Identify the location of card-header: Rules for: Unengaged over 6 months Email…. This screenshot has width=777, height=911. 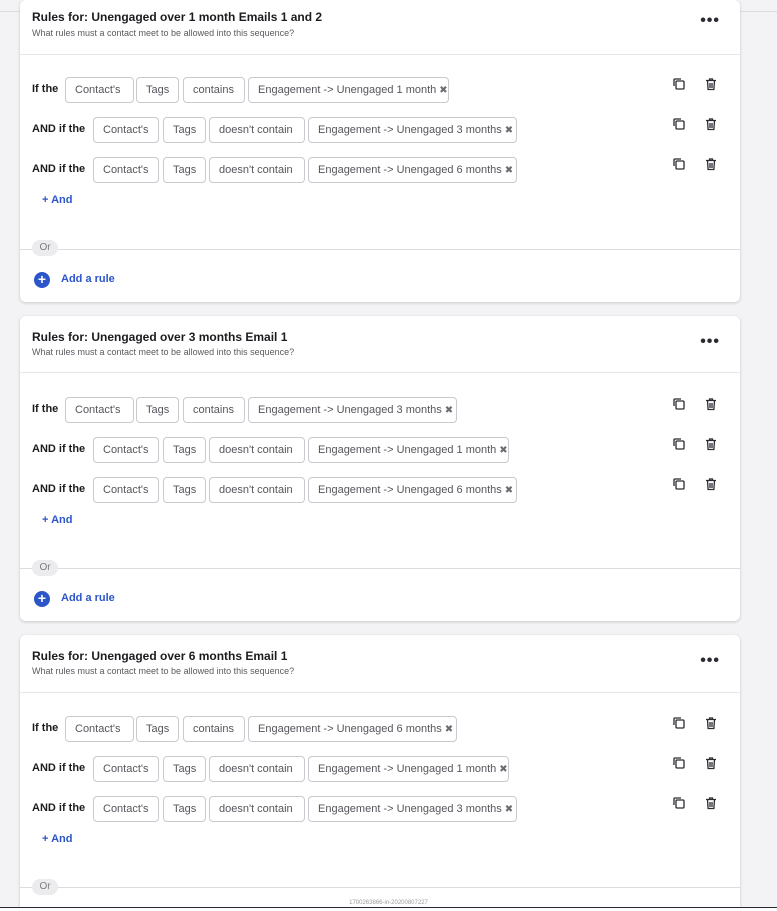
(380, 664).